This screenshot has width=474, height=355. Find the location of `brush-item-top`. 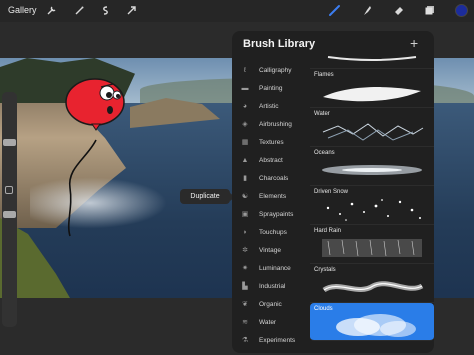

brush-item-top is located at coordinates (372, 62).